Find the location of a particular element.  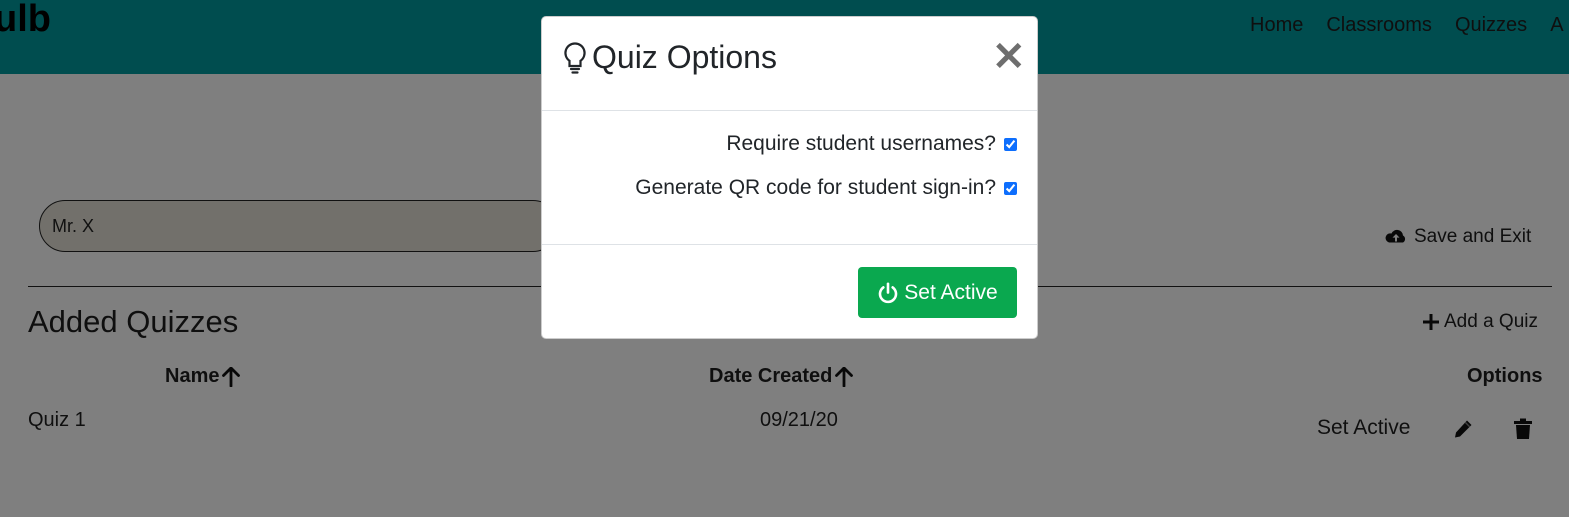

lightbulb-icon is located at coordinates (575, 57).